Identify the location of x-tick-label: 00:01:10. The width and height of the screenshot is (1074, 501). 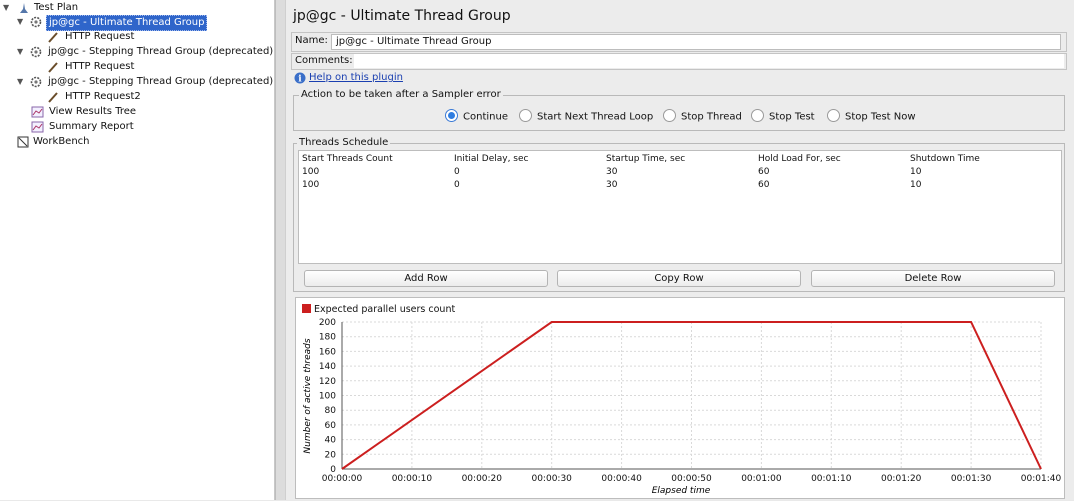
(831, 479).